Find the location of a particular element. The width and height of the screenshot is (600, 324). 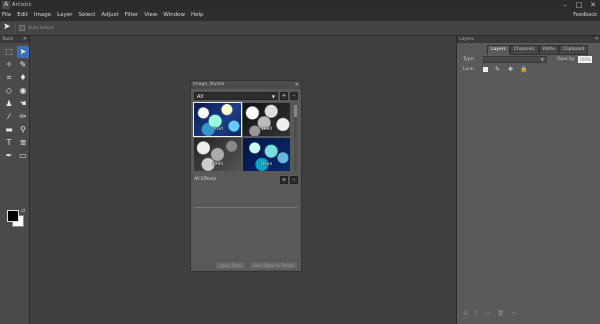

blend-mode-select: ▼ is located at coordinates (515, 59).